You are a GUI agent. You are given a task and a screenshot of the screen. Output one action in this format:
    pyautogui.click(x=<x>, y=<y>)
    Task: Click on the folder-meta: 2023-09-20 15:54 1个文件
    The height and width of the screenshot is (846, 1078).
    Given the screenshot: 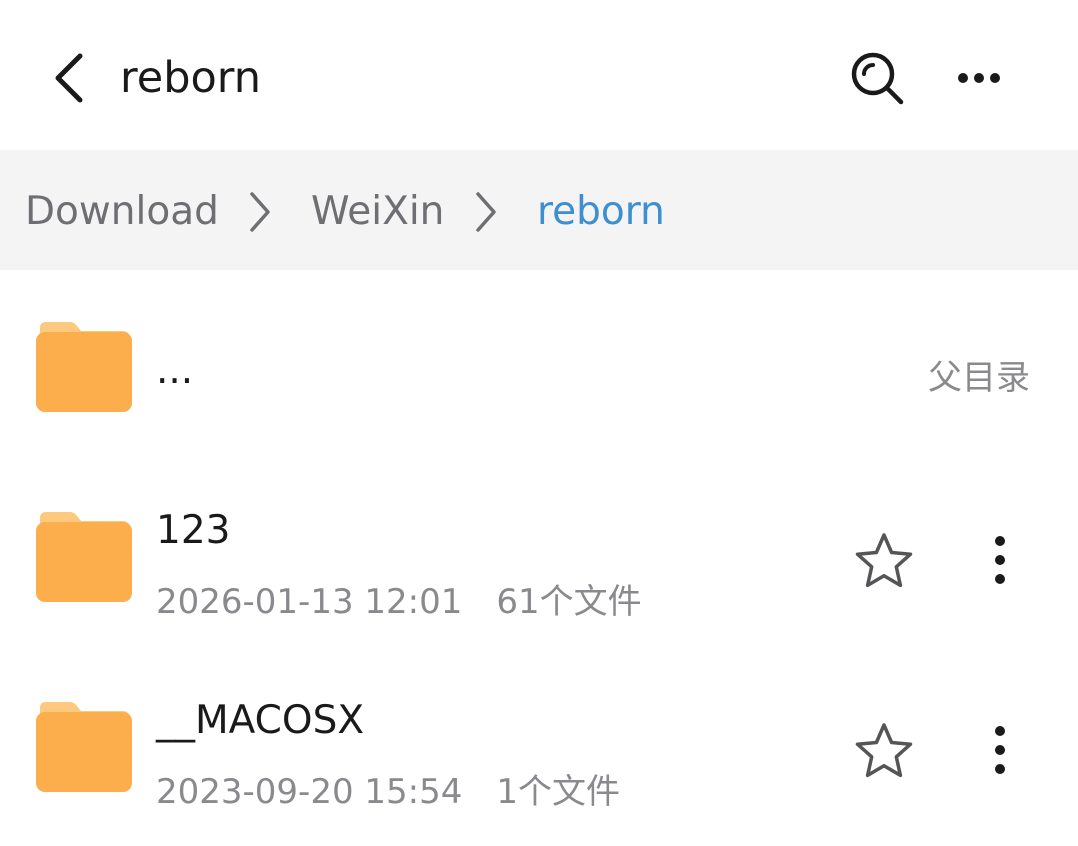 What is the action you would take?
    pyautogui.click(x=388, y=788)
    